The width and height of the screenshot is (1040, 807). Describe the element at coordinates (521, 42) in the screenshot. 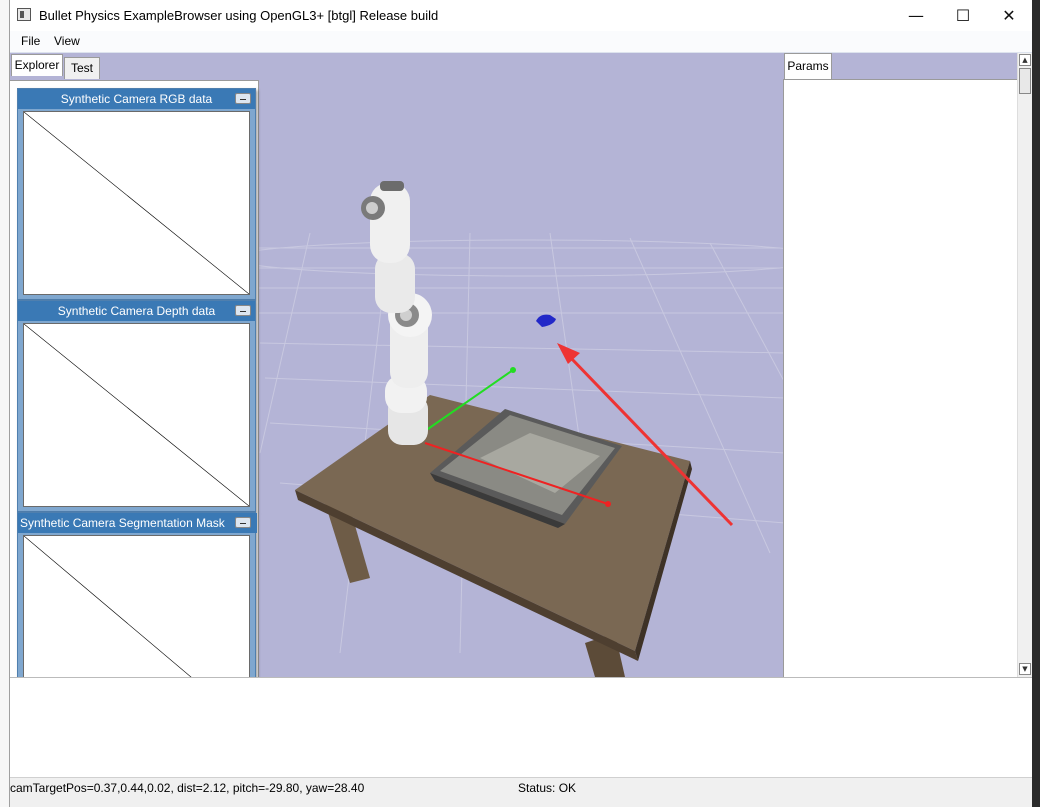

I see `menu-bar: File View` at that location.